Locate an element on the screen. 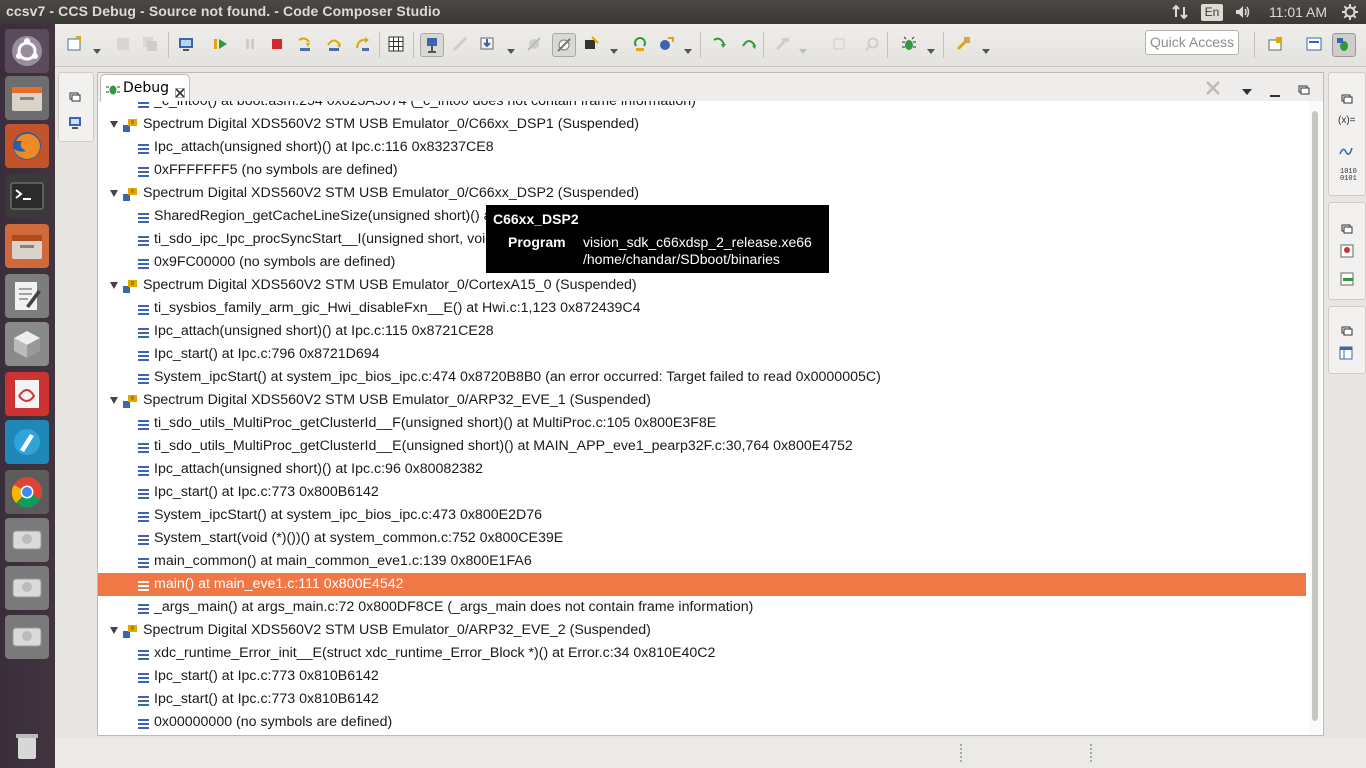  drive-1-icon is located at coordinates (27, 540).